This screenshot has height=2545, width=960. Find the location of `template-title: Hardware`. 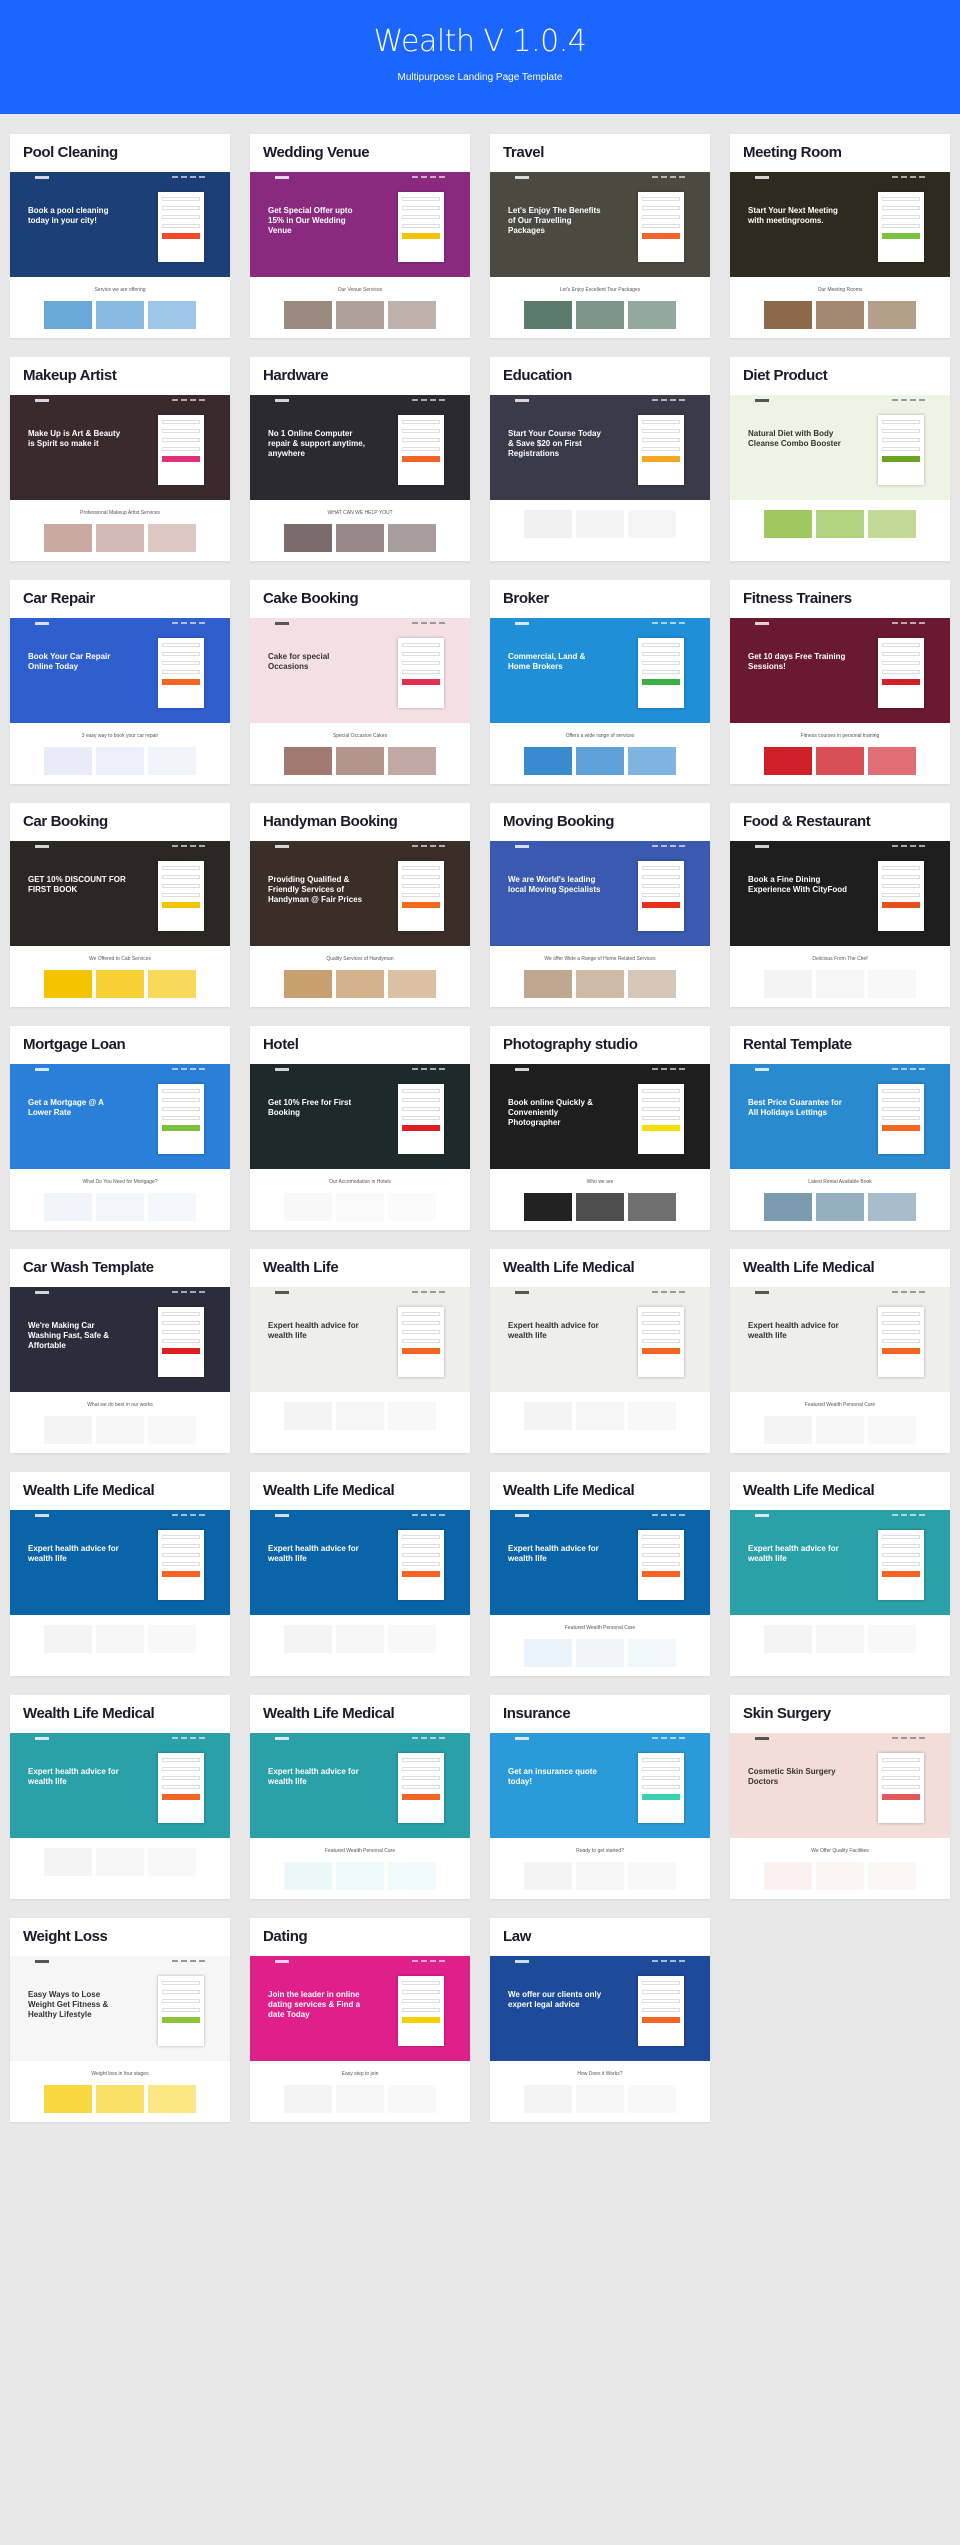

template-title: Hardware is located at coordinates (360, 376).